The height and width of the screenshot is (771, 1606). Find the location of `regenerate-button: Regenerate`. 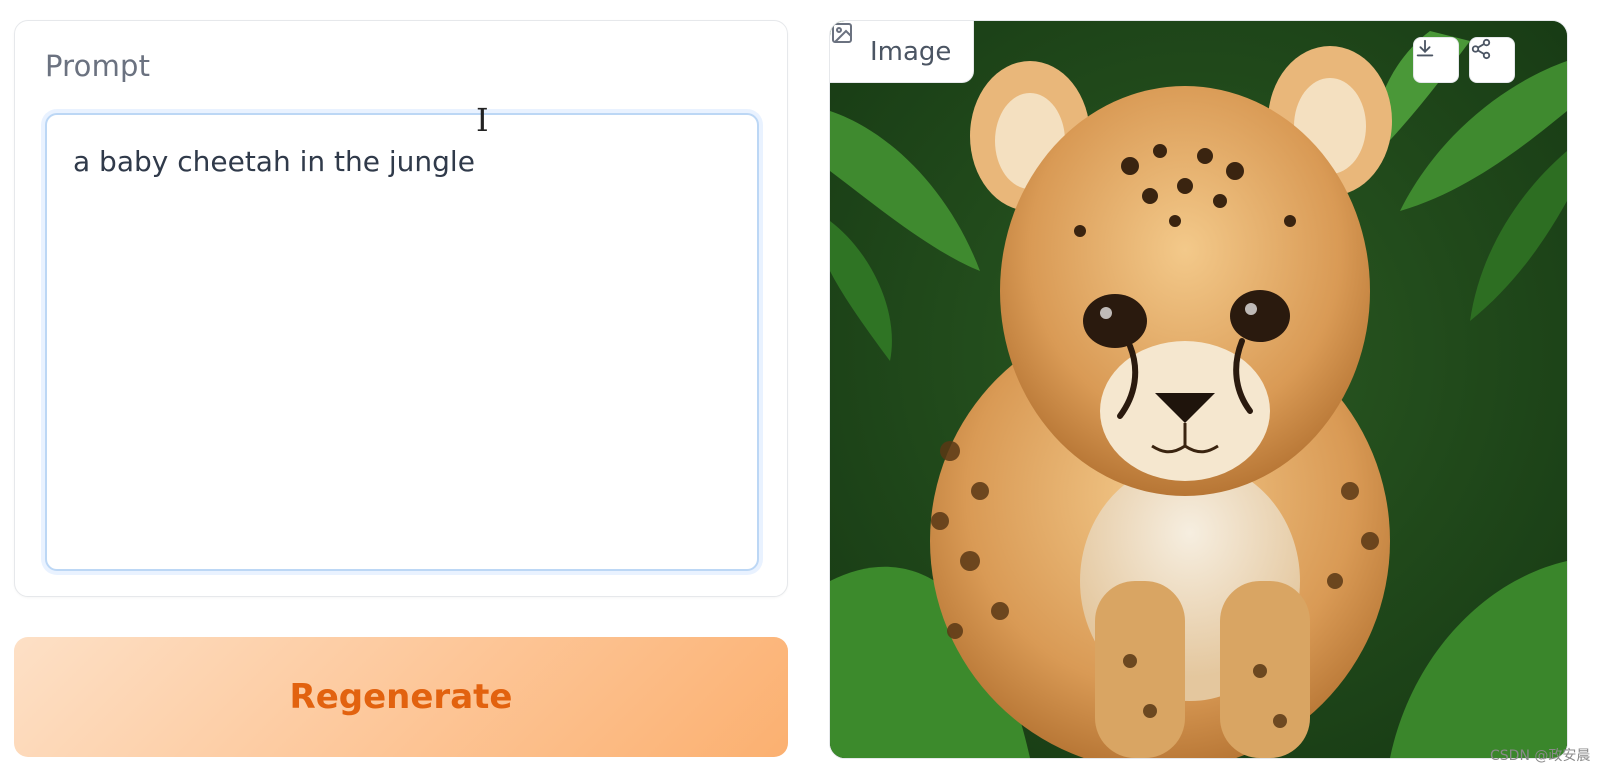

regenerate-button: Regenerate is located at coordinates (401, 697).